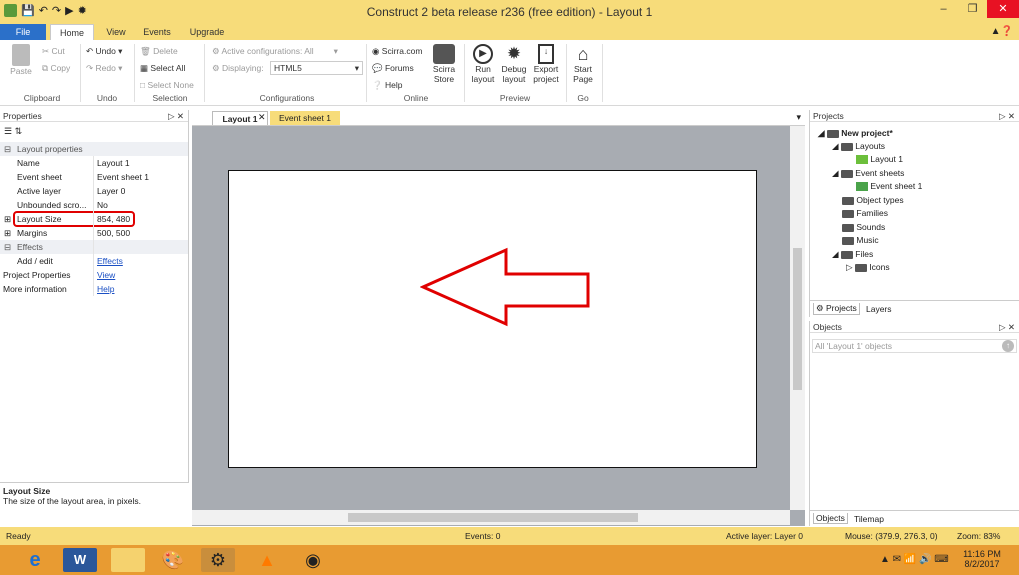  I want to click on tab-upgrade: Upgrade, so click(207, 32).